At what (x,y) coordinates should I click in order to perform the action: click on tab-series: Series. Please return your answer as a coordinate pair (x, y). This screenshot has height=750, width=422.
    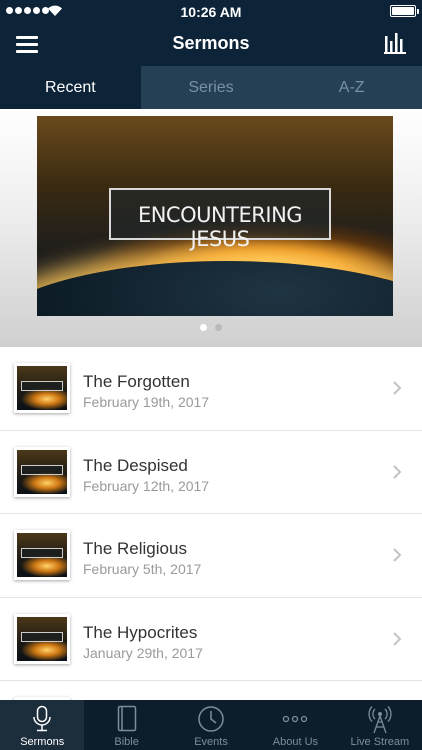
    Looking at the image, I should click on (211, 87).